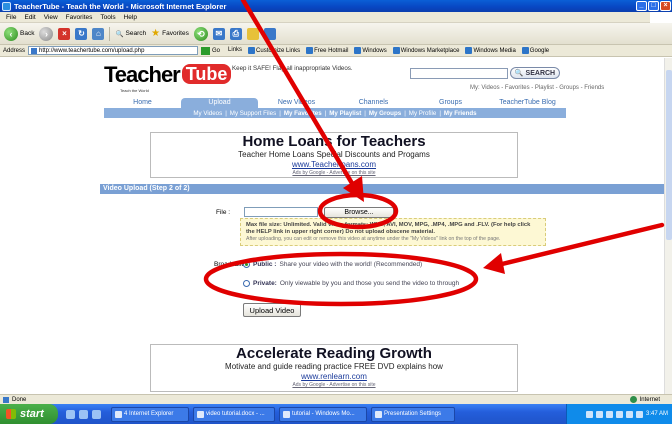 The height and width of the screenshot is (424, 672). What do you see at coordinates (142, 74) in the screenshot?
I see `logo-teacher: Teacher` at bounding box center [142, 74].